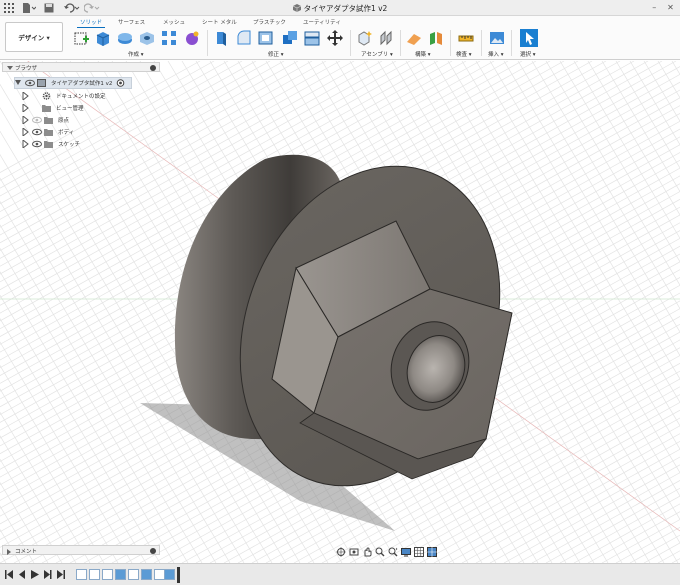 Image resolution: width=680 pixels, height=585 pixels. I want to click on display-settings-icon, so click(406, 552).